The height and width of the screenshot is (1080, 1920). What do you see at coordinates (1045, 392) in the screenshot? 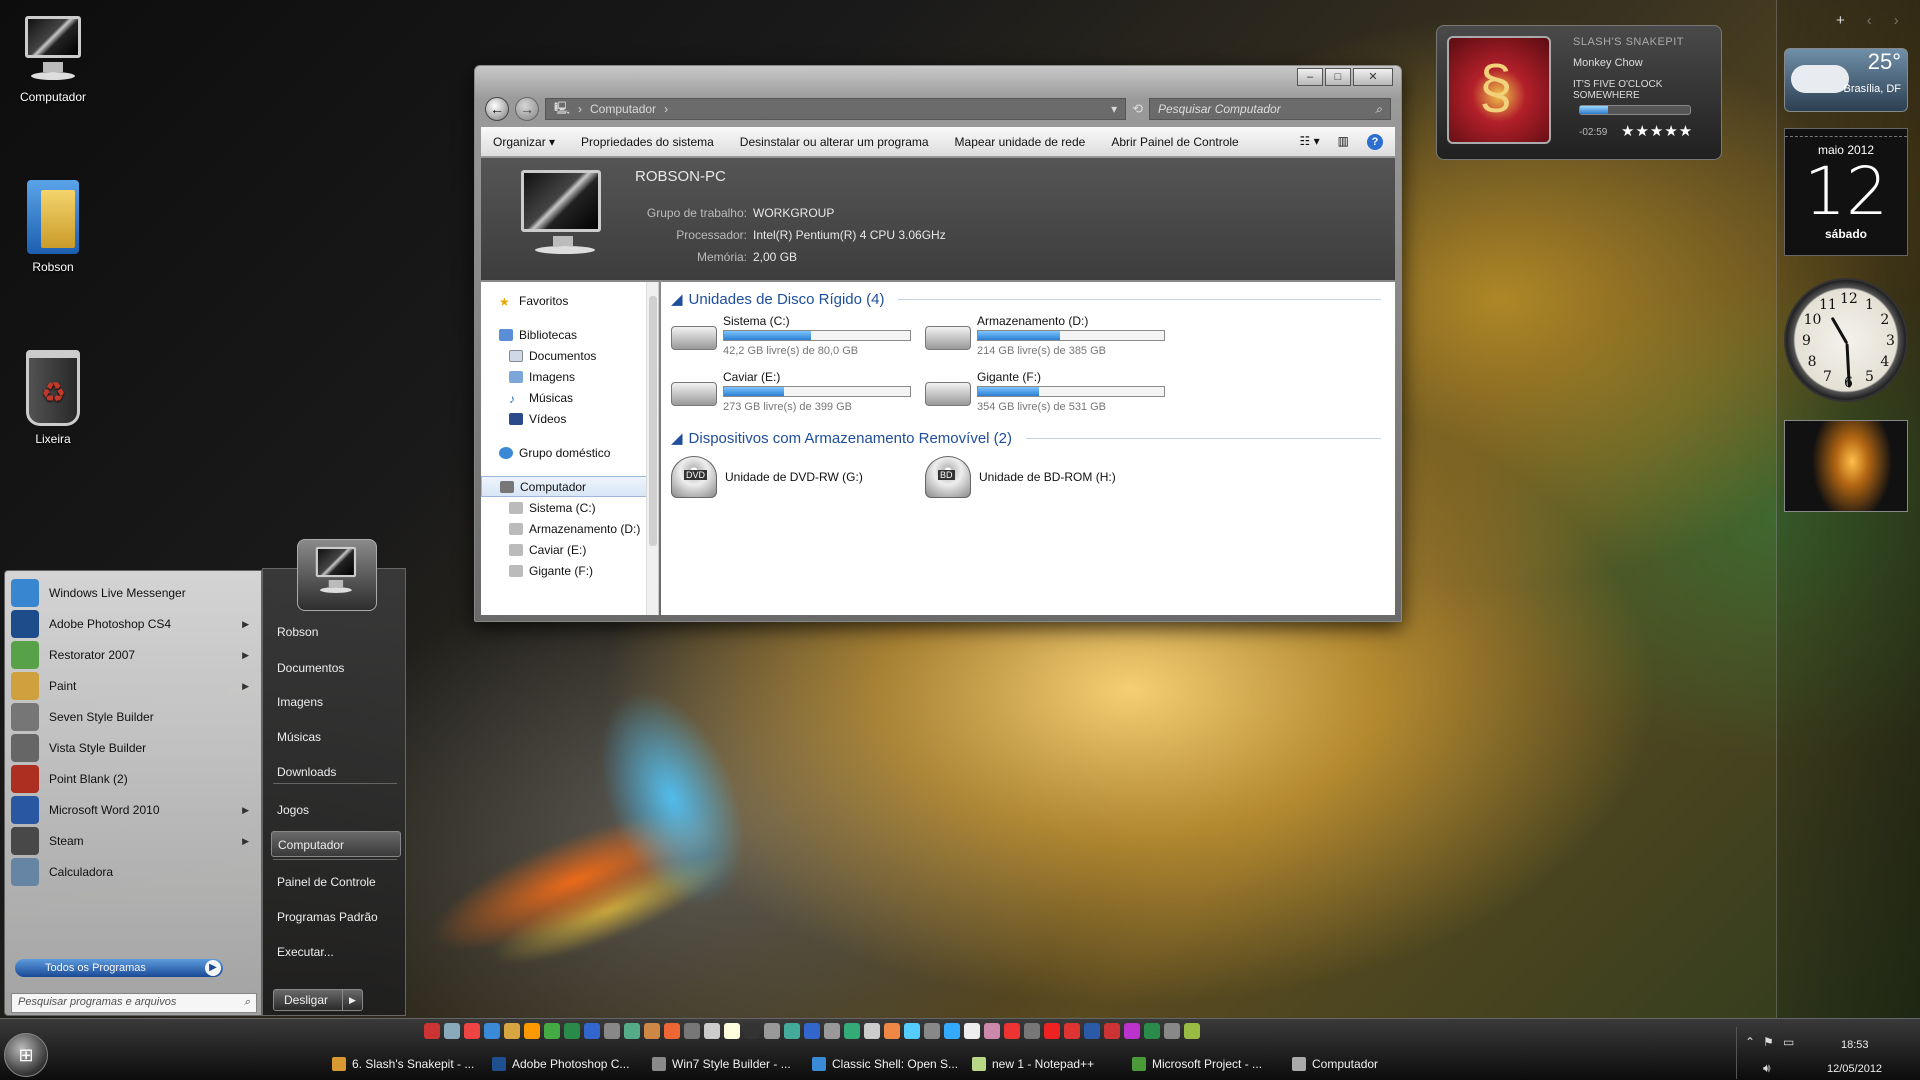
I see `drive-item: Gigante (F:) 354 GB livre(s) de 531 GB` at bounding box center [1045, 392].